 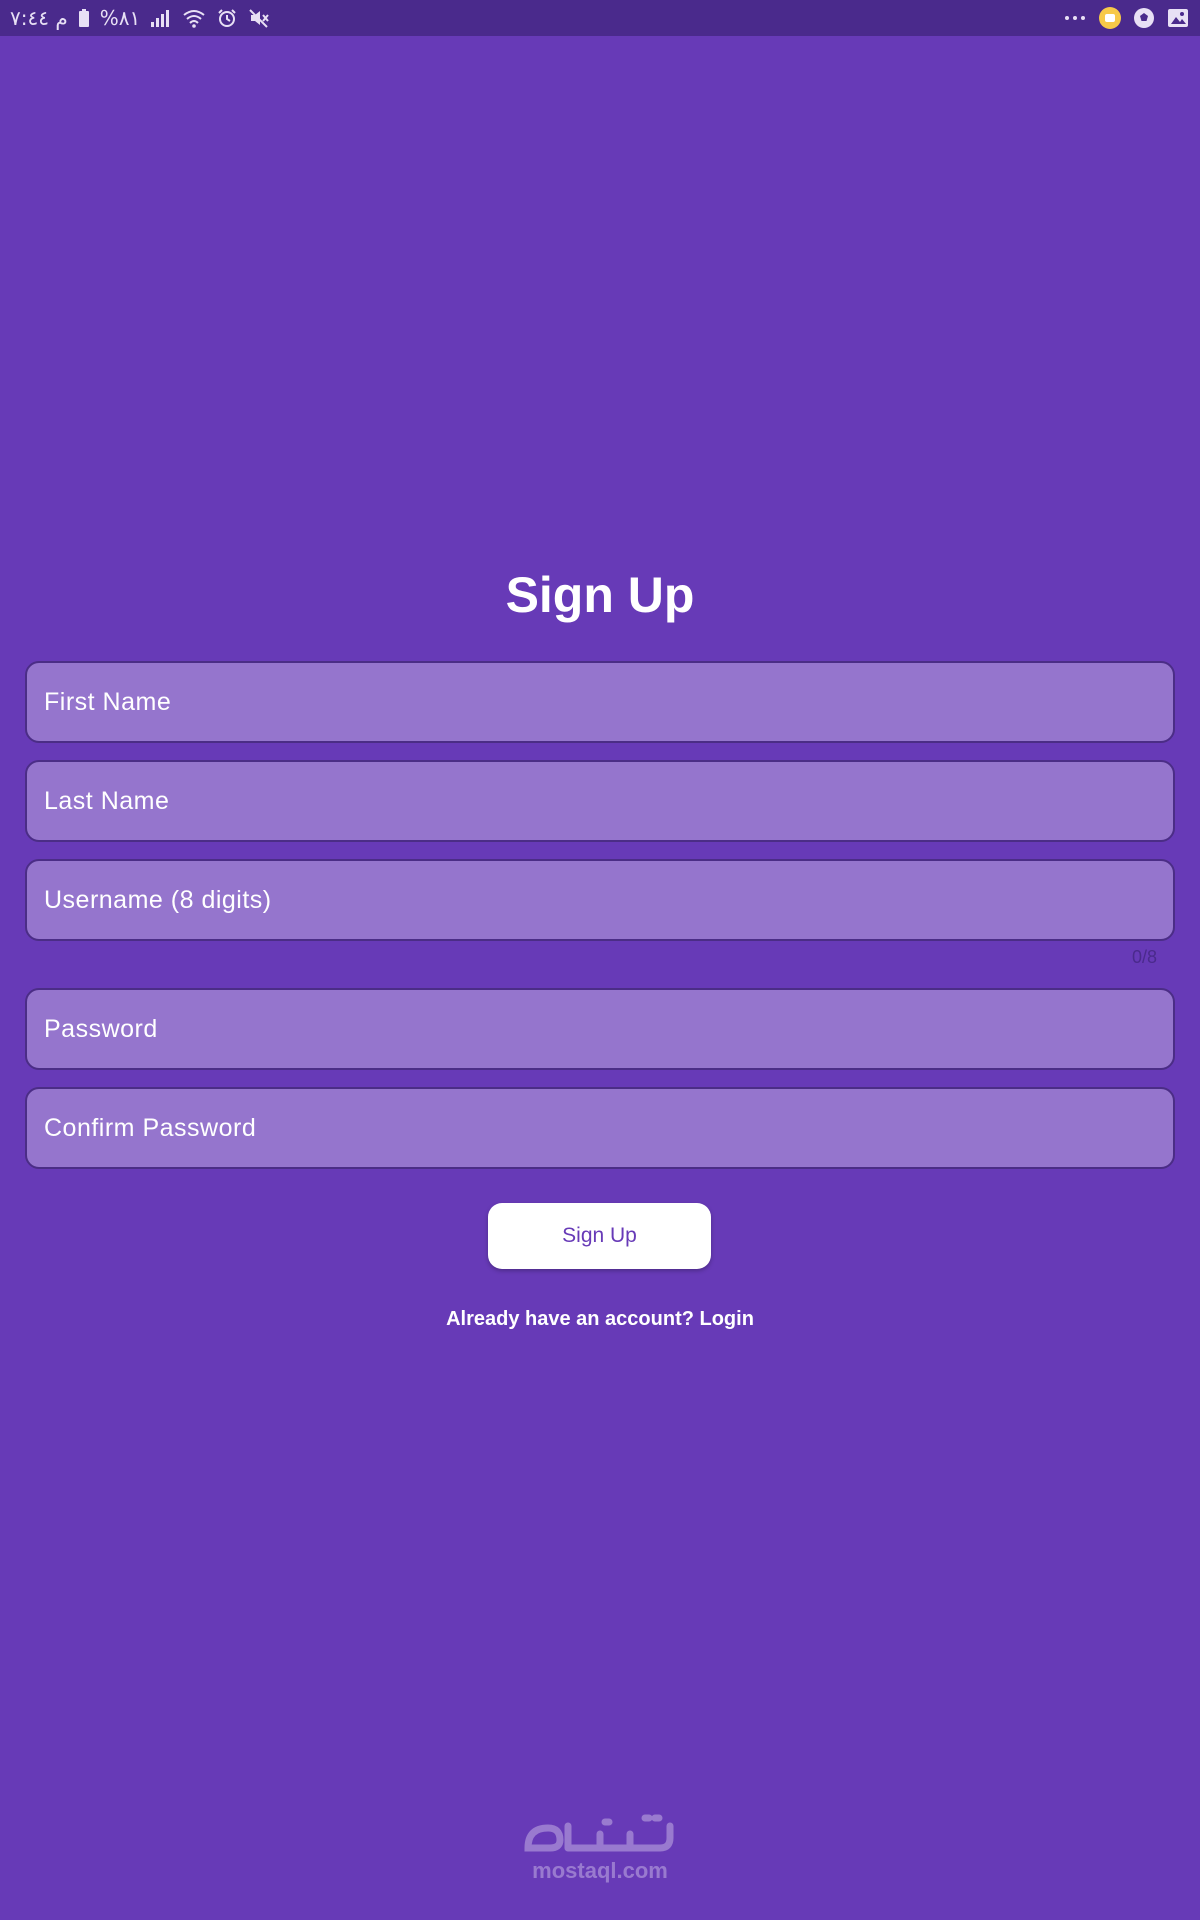 I want to click on status-left: م ٧:٤٤ %٨١, so click(x=140, y=18).